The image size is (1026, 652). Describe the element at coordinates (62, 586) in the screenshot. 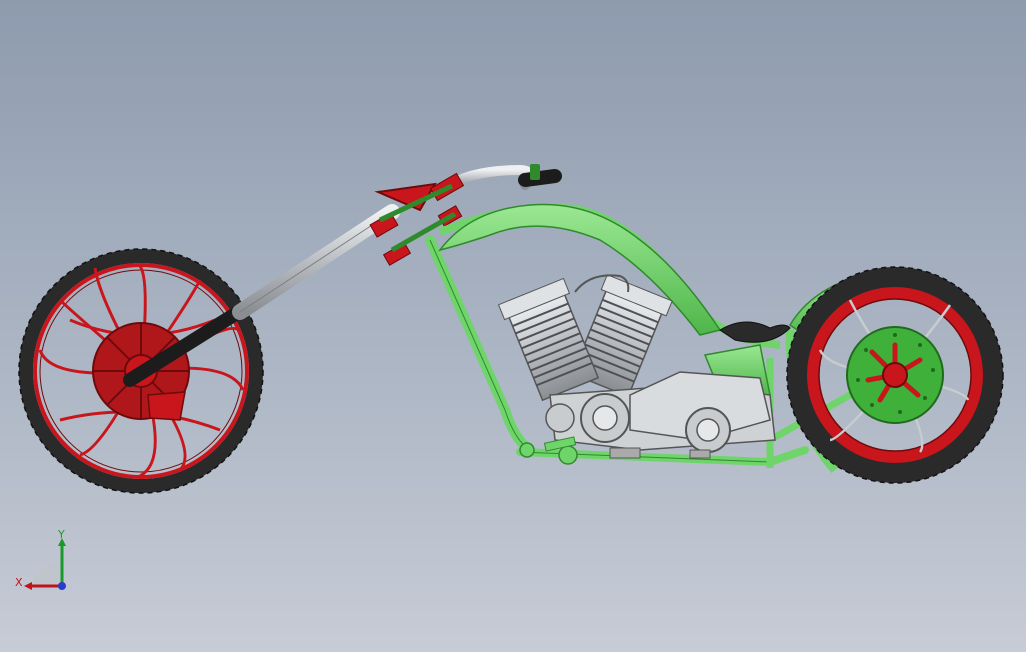

I see `z-axis-dot` at that location.